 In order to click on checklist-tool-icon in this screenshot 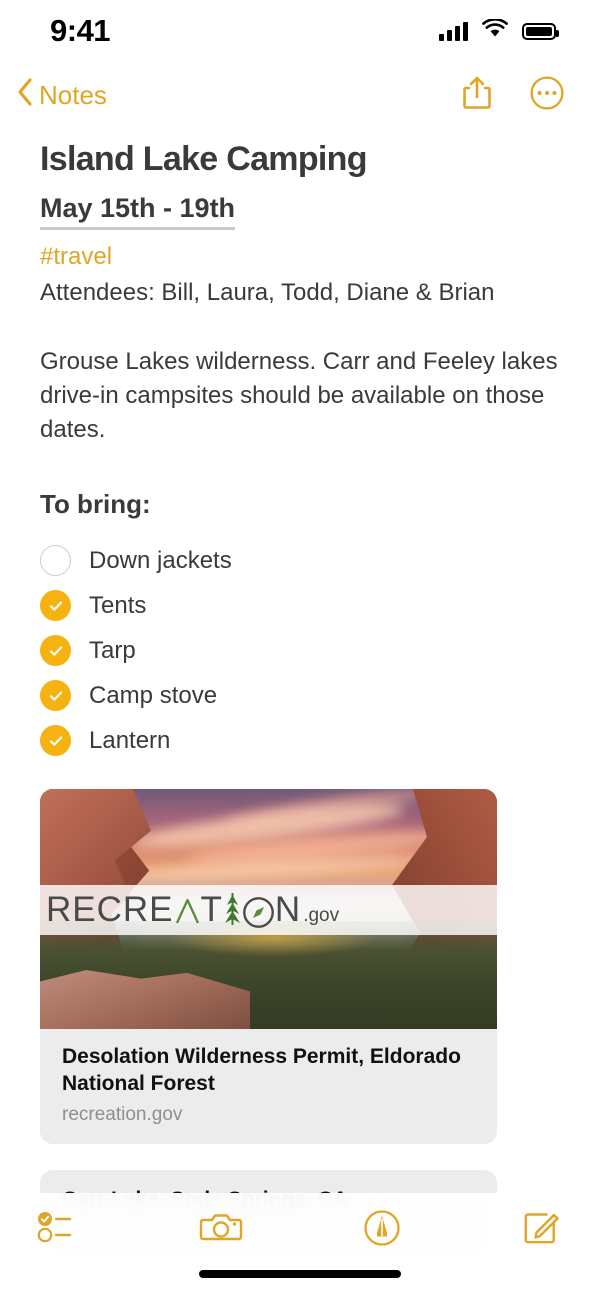, I will do `click(57, 1227)`.